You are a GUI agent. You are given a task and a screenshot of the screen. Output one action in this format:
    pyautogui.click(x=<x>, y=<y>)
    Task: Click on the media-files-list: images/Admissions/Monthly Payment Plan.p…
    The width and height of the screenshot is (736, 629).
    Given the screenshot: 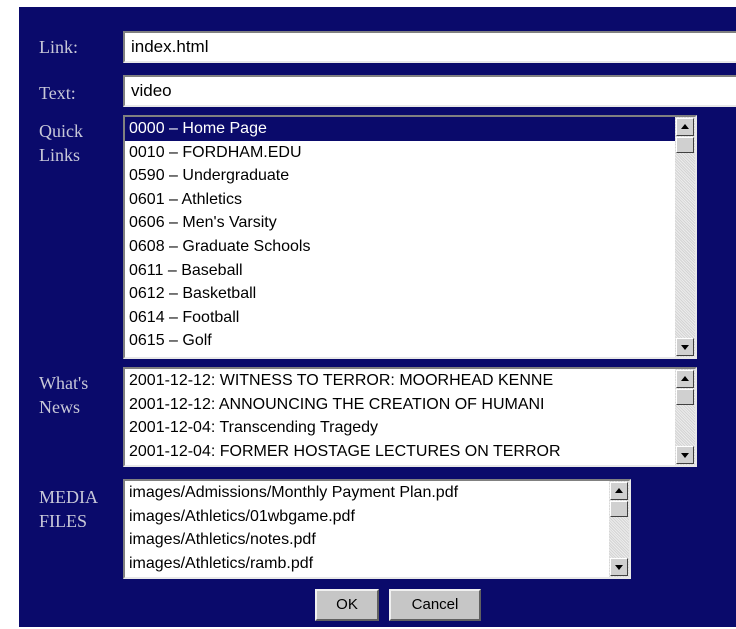 What is the action you would take?
    pyautogui.click(x=377, y=529)
    